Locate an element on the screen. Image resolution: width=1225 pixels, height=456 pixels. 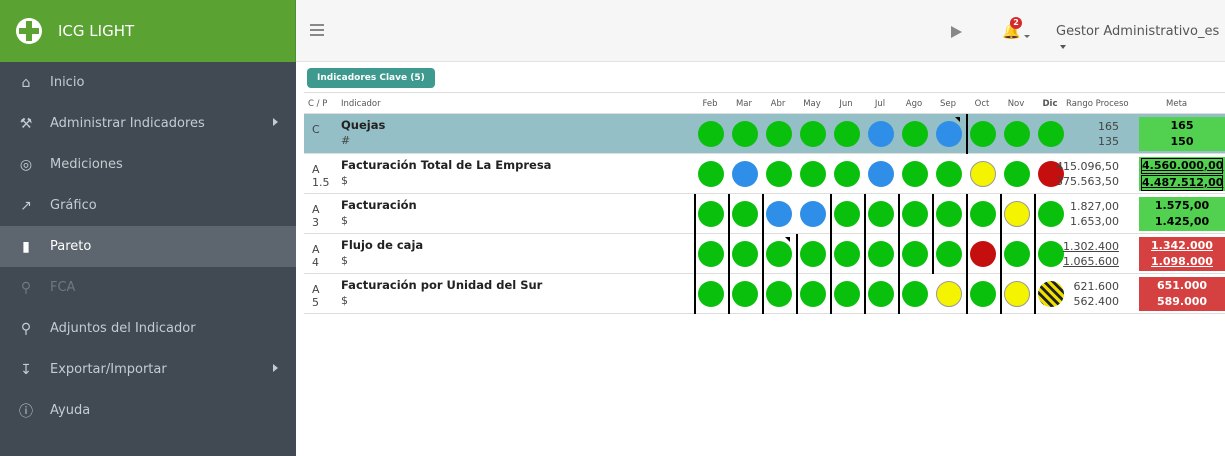
range-low: 135 is located at coordinates (1108, 141).